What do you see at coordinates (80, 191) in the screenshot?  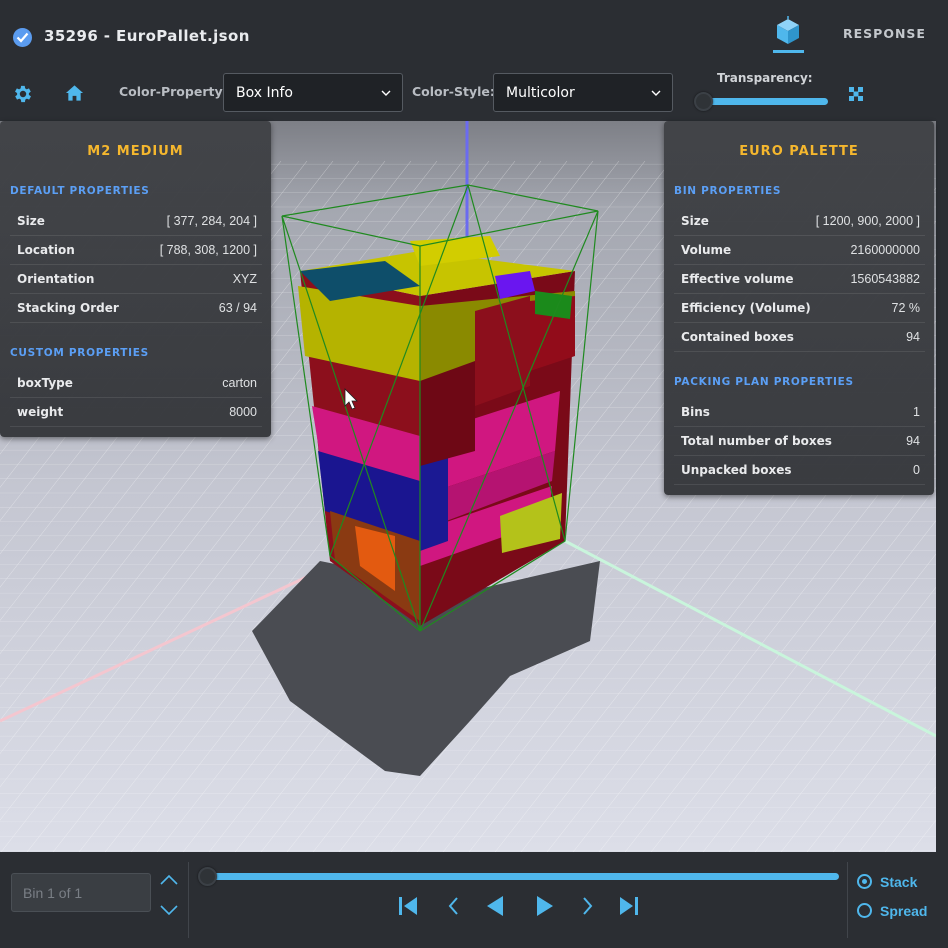 I see `default-properties-title: DEFAULT PROPERTIES` at bounding box center [80, 191].